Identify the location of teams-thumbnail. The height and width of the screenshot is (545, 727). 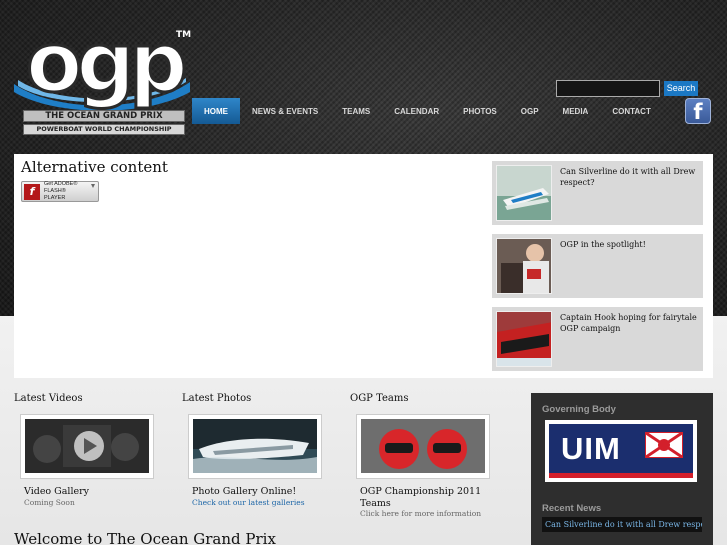
(423, 446).